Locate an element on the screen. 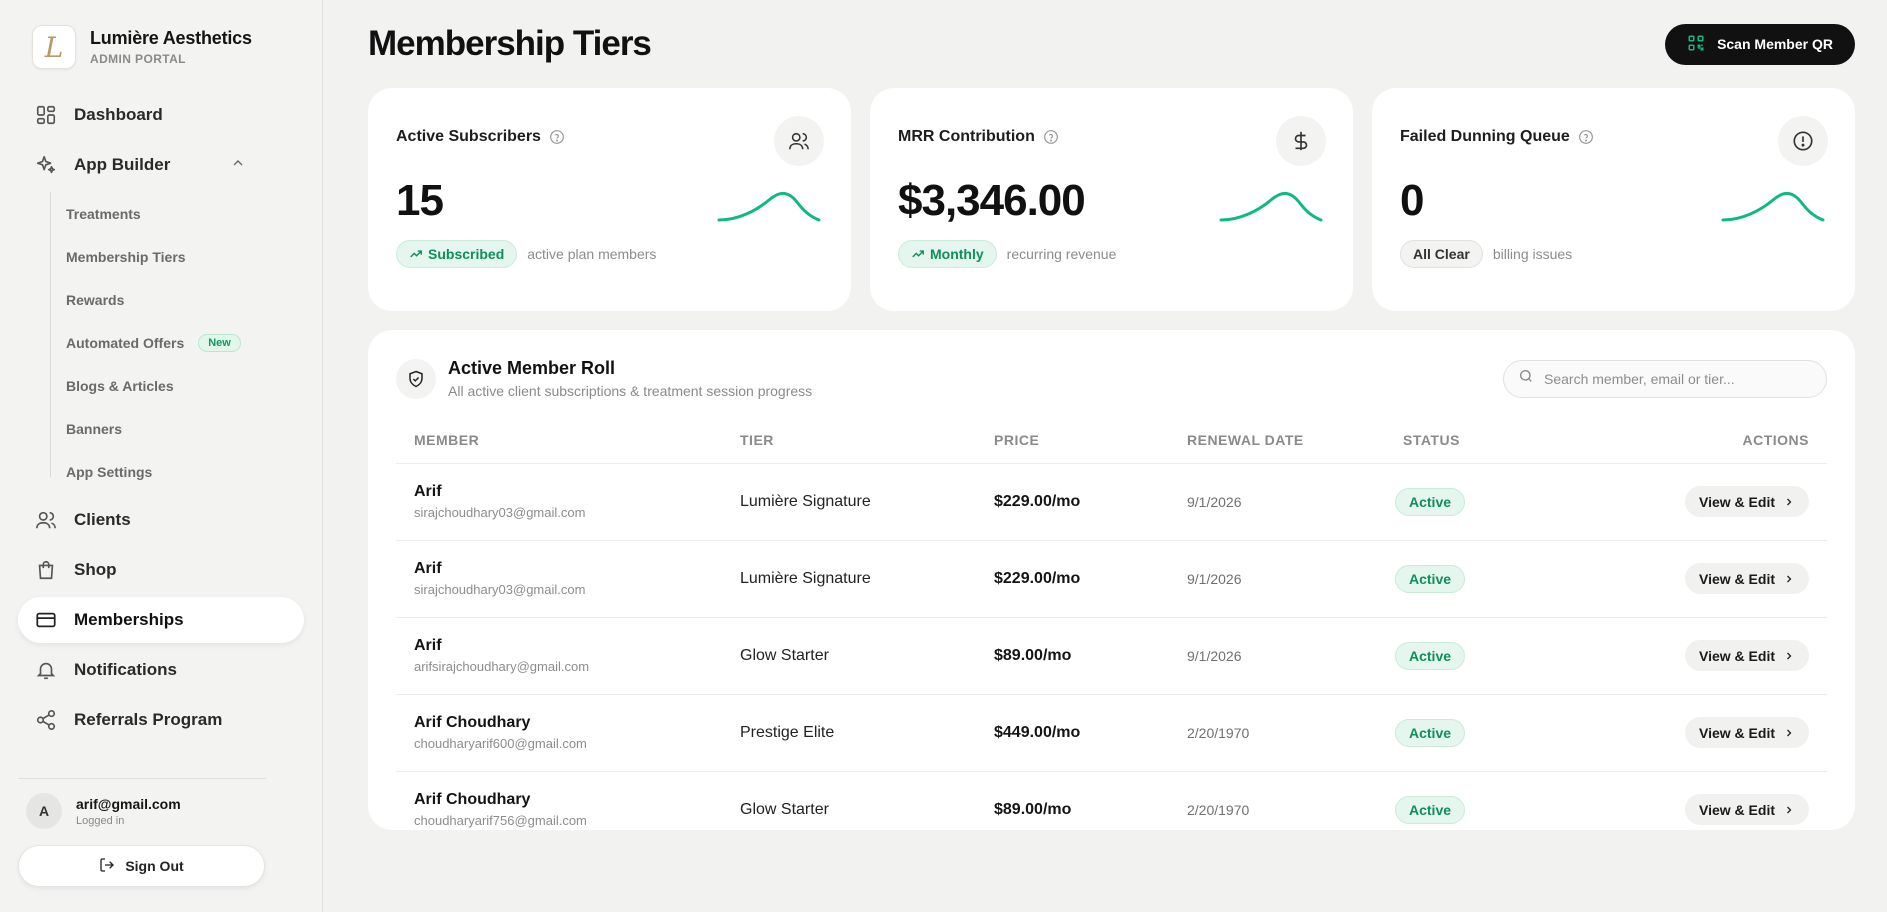 The width and height of the screenshot is (1887, 912). stat-note: recurring revenue is located at coordinates (1061, 254).